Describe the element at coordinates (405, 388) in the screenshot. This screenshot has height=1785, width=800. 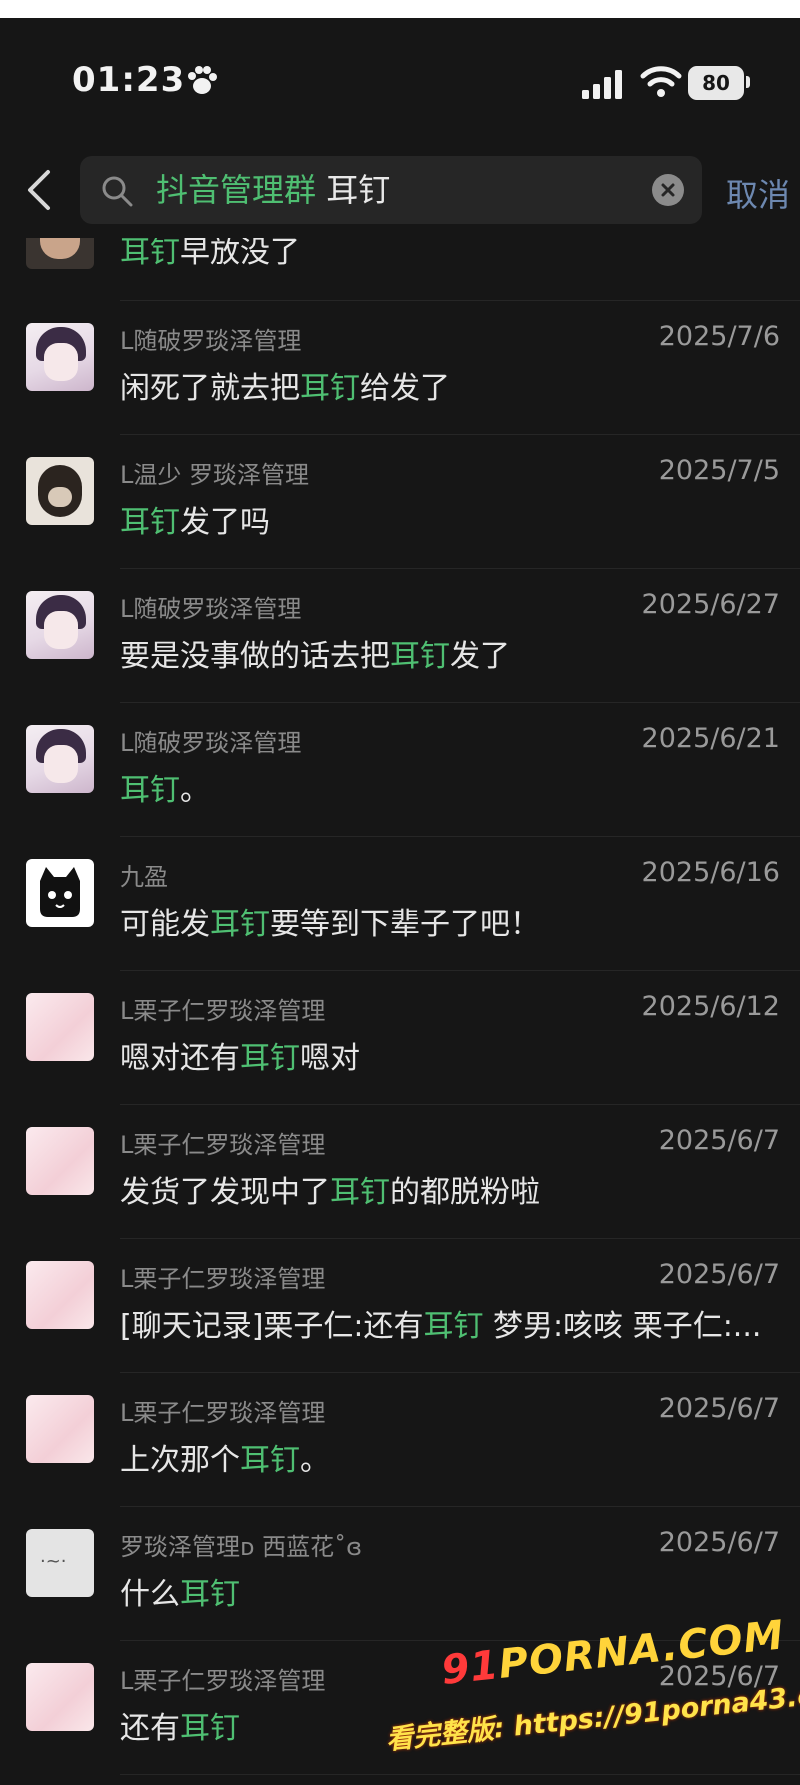
I see `message-text-after: 给发了` at that location.